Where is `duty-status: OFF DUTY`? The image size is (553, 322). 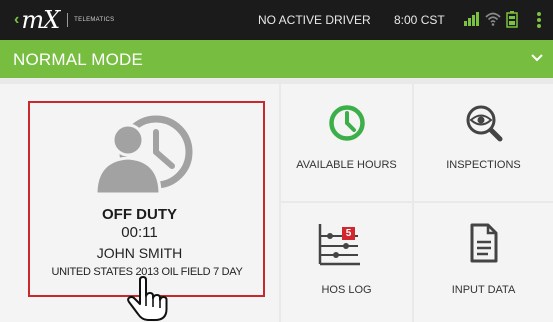
duty-status: OFF DUTY is located at coordinates (139, 214).